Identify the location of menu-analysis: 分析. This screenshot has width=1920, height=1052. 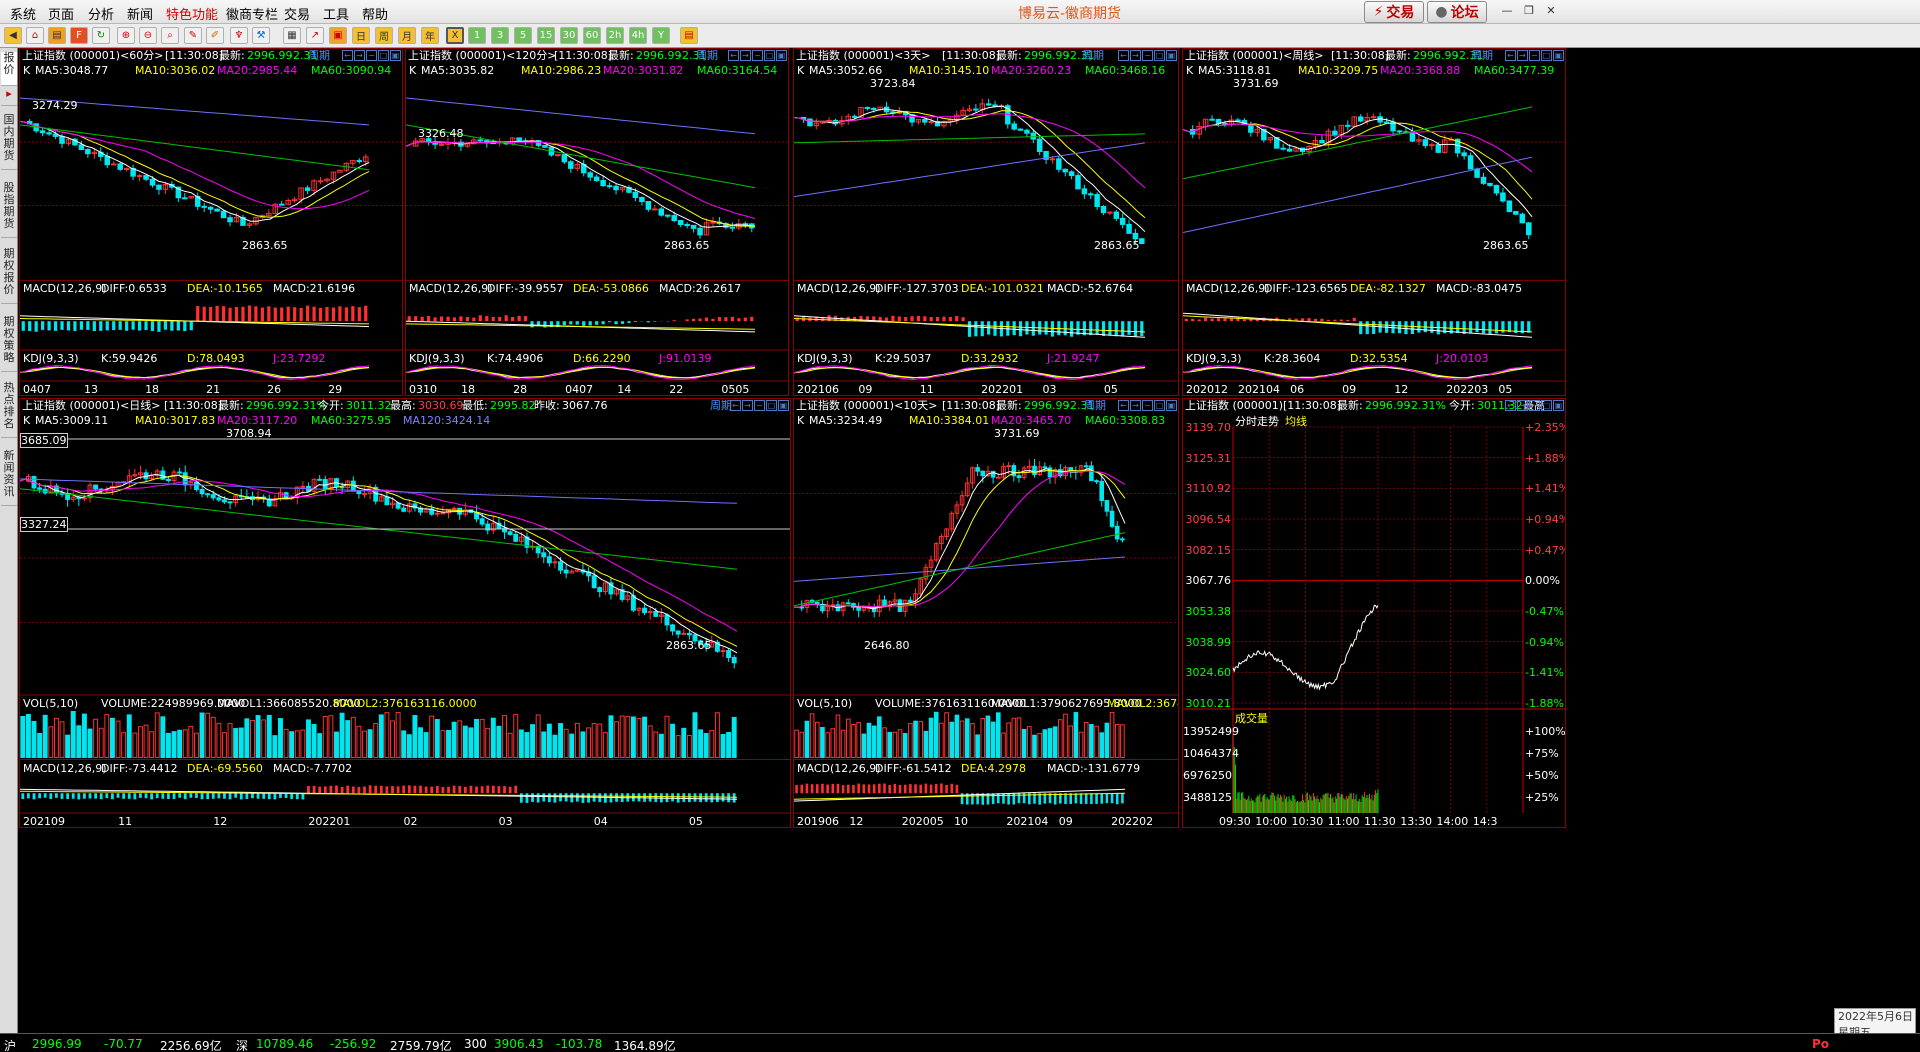
(101, 13).